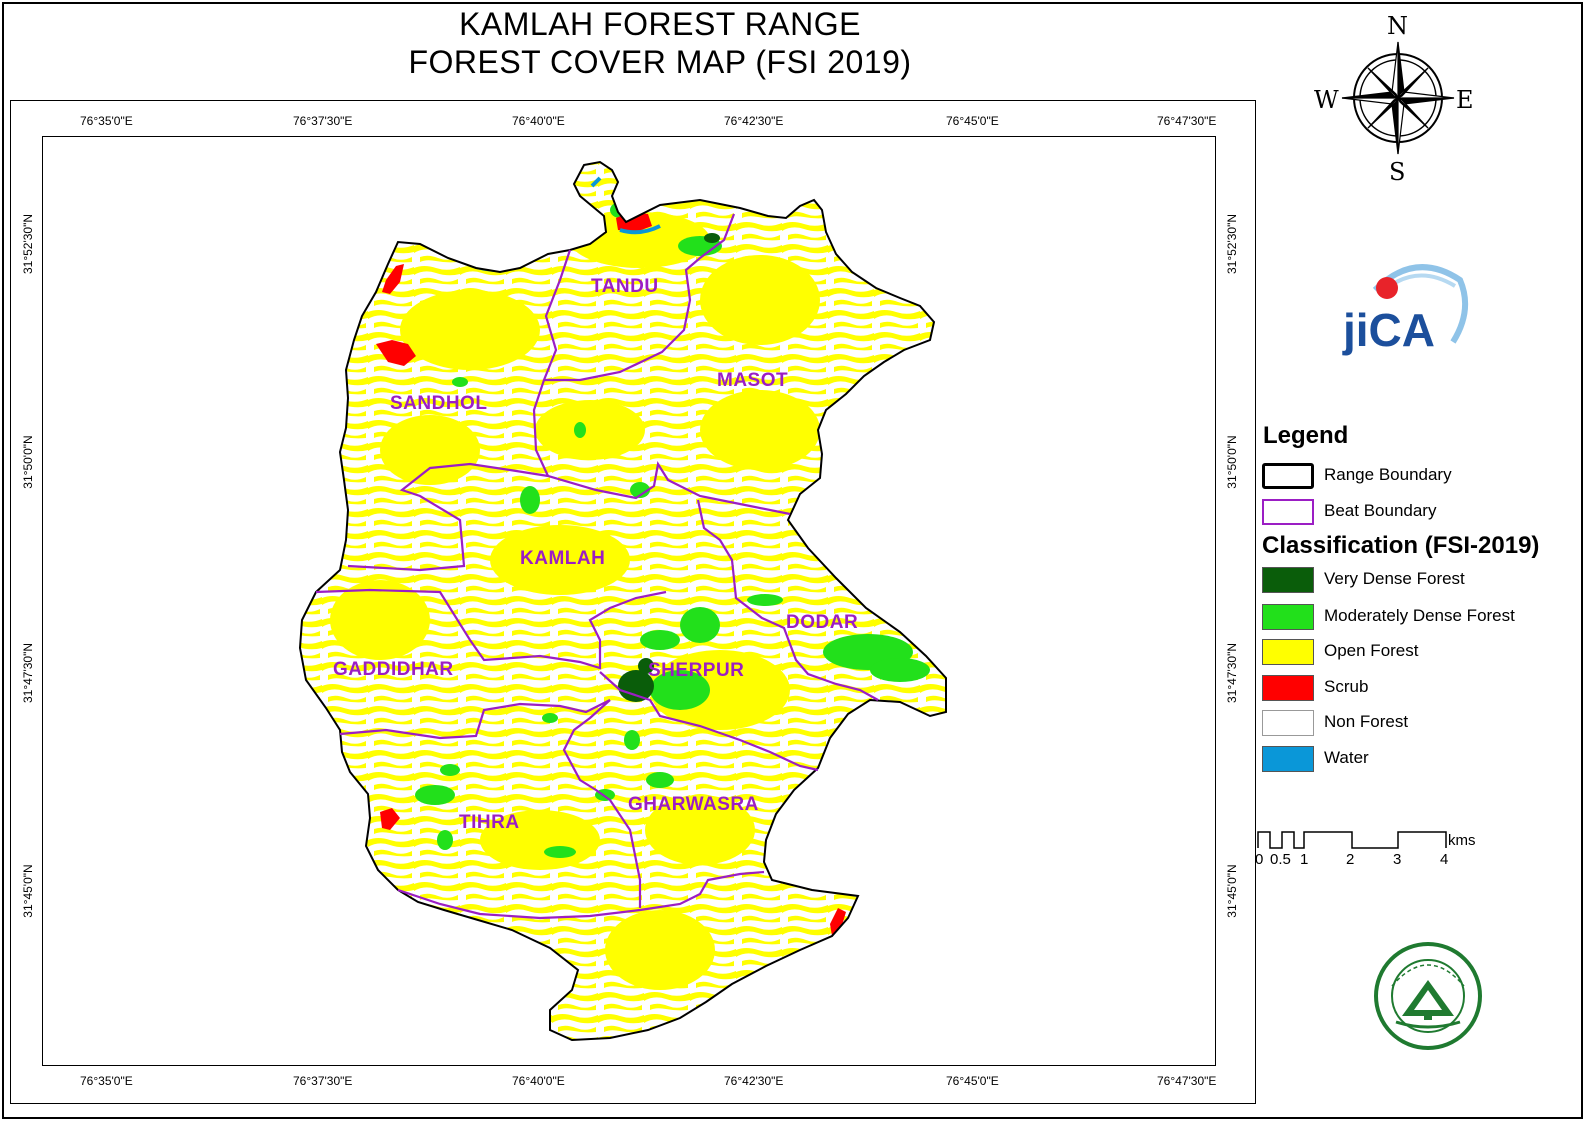 The image size is (1587, 1123). Describe the element at coordinates (1419, 615) in the screenshot. I see `legend-label: Moderately Dense Forest` at that location.